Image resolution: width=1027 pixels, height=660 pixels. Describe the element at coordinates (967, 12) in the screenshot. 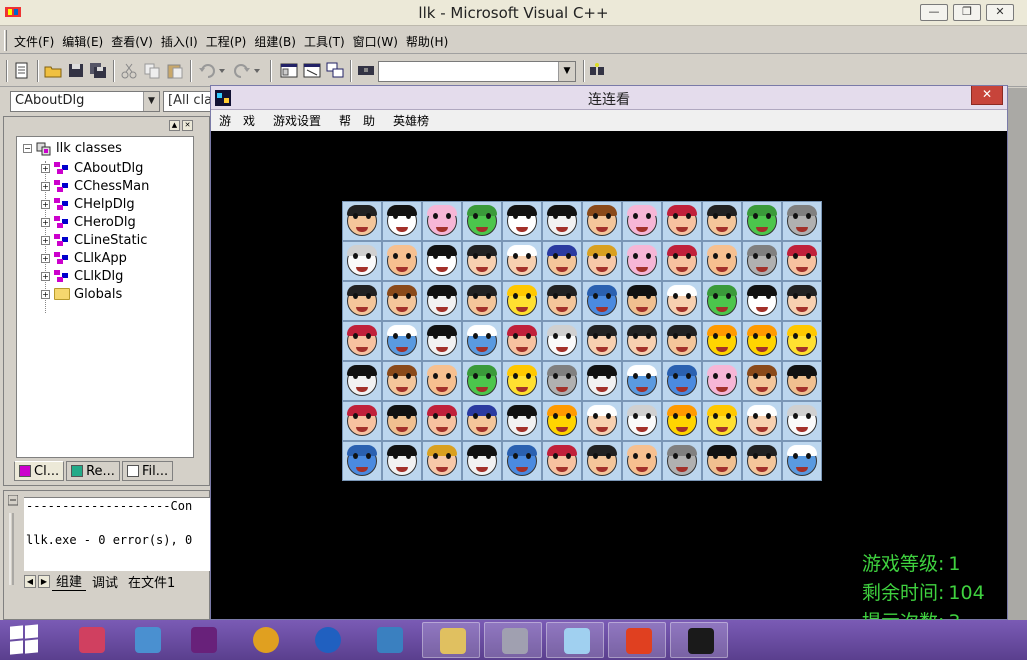

I see `restore-button: ❐` at that location.